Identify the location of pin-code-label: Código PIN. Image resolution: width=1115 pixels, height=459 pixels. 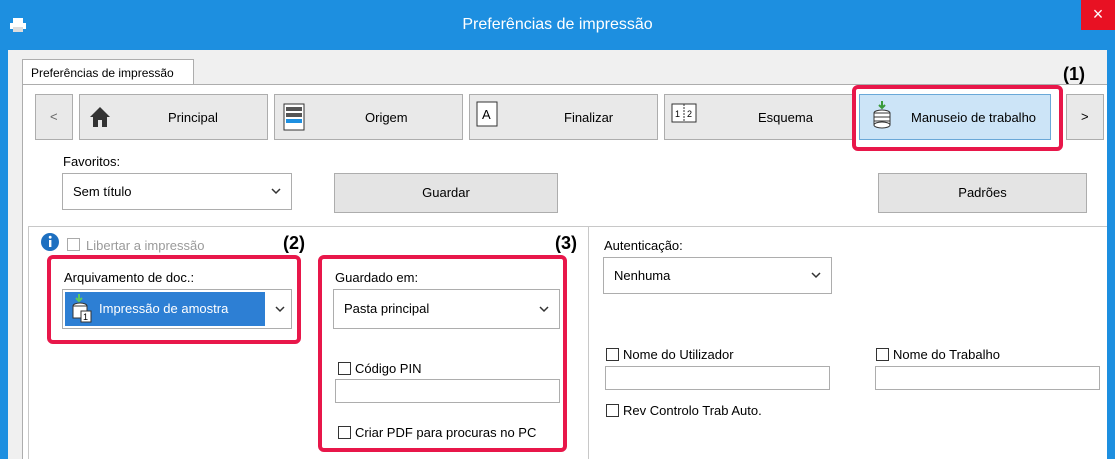
(388, 368).